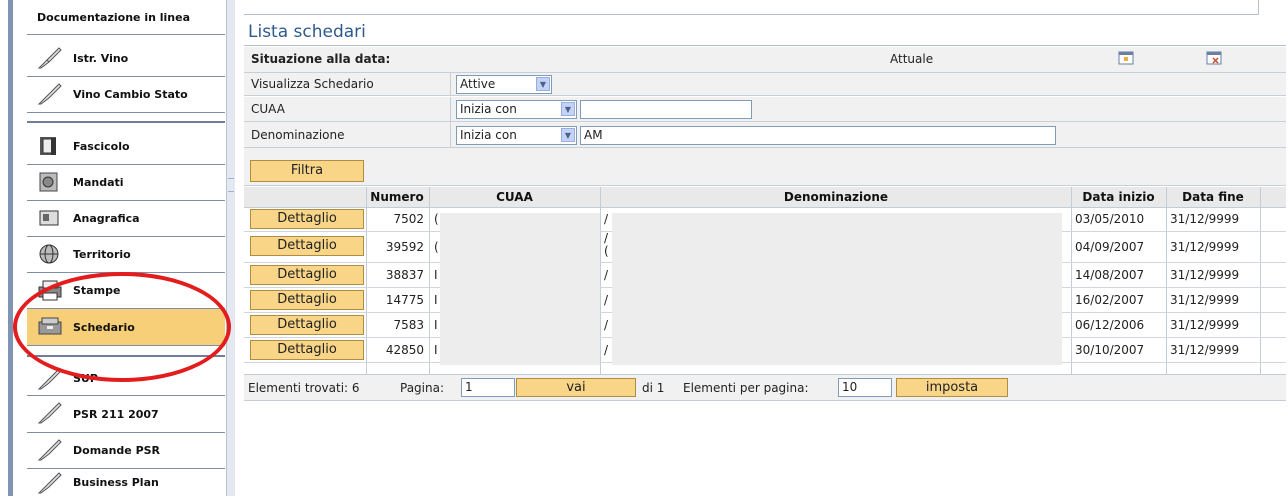 This screenshot has height=498, width=1288. Describe the element at coordinates (404, 300) in the screenshot. I see `cell-numero: 14775` at that location.